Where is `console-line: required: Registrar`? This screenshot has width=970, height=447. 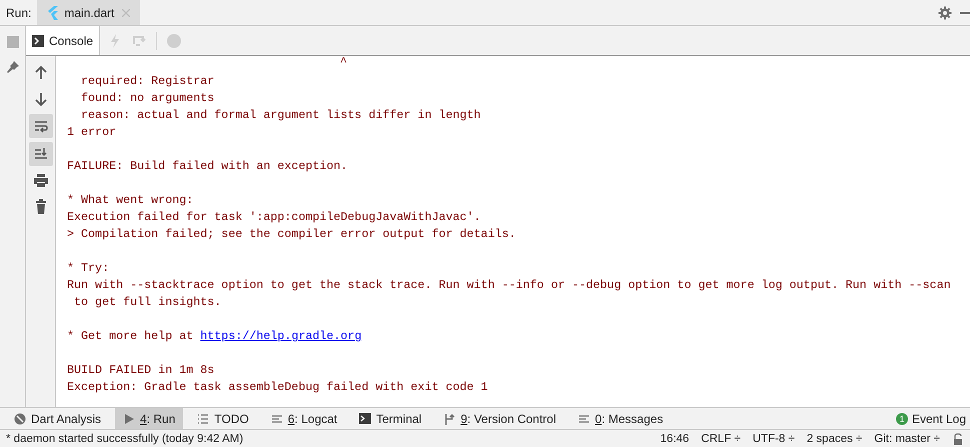 console-line: required: Registrar is located at coordinates (147, 81).